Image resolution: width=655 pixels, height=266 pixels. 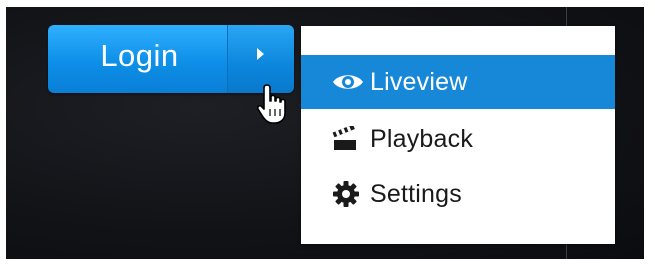 I want to click on menu-item-label: Playback, so click(x=422, y=138).